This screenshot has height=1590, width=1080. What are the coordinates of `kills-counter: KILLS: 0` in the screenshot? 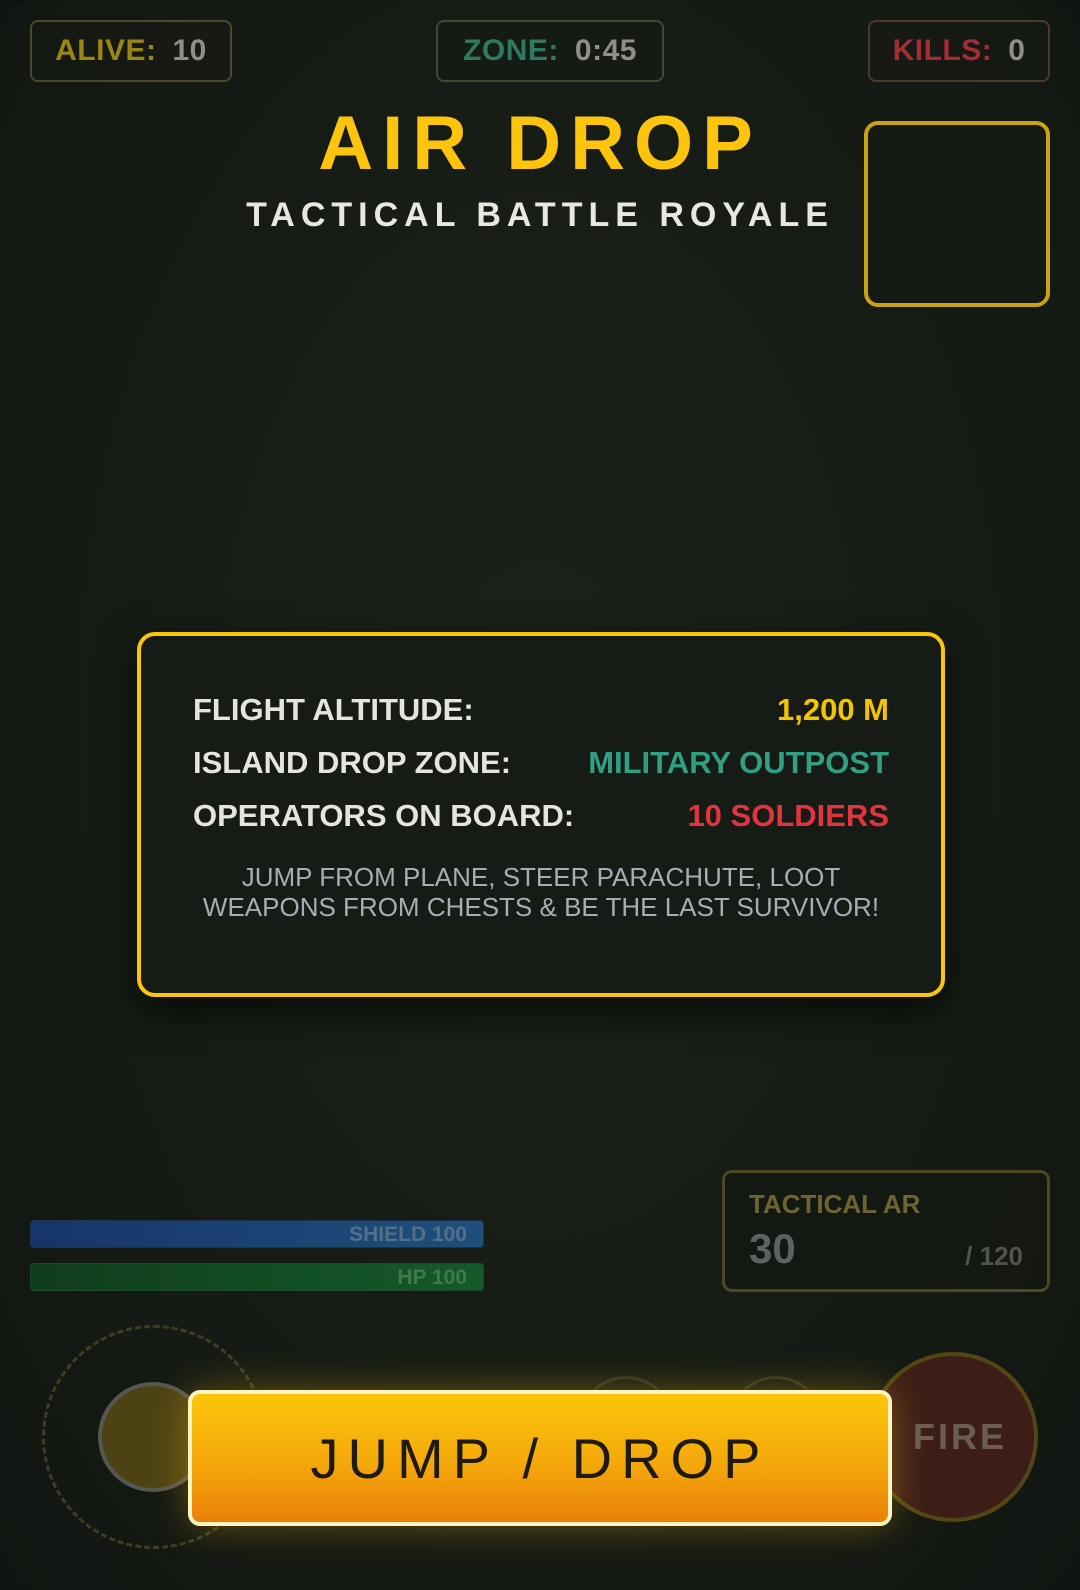 It's located at (959, 51).